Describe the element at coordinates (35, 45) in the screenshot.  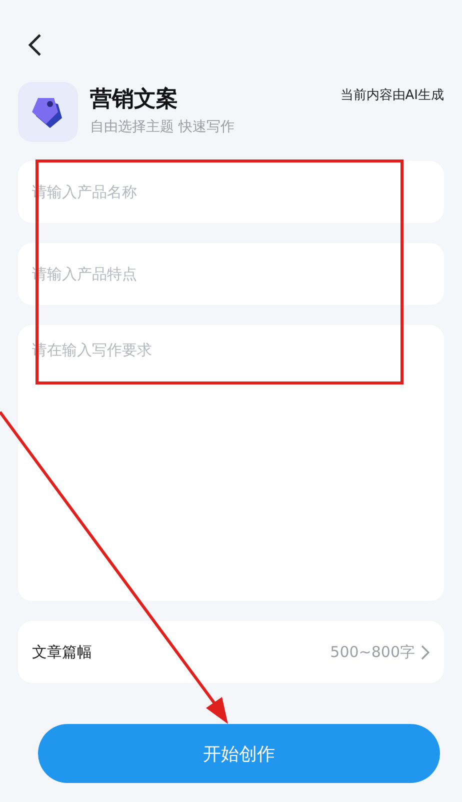
I see `back-icon` at that location.